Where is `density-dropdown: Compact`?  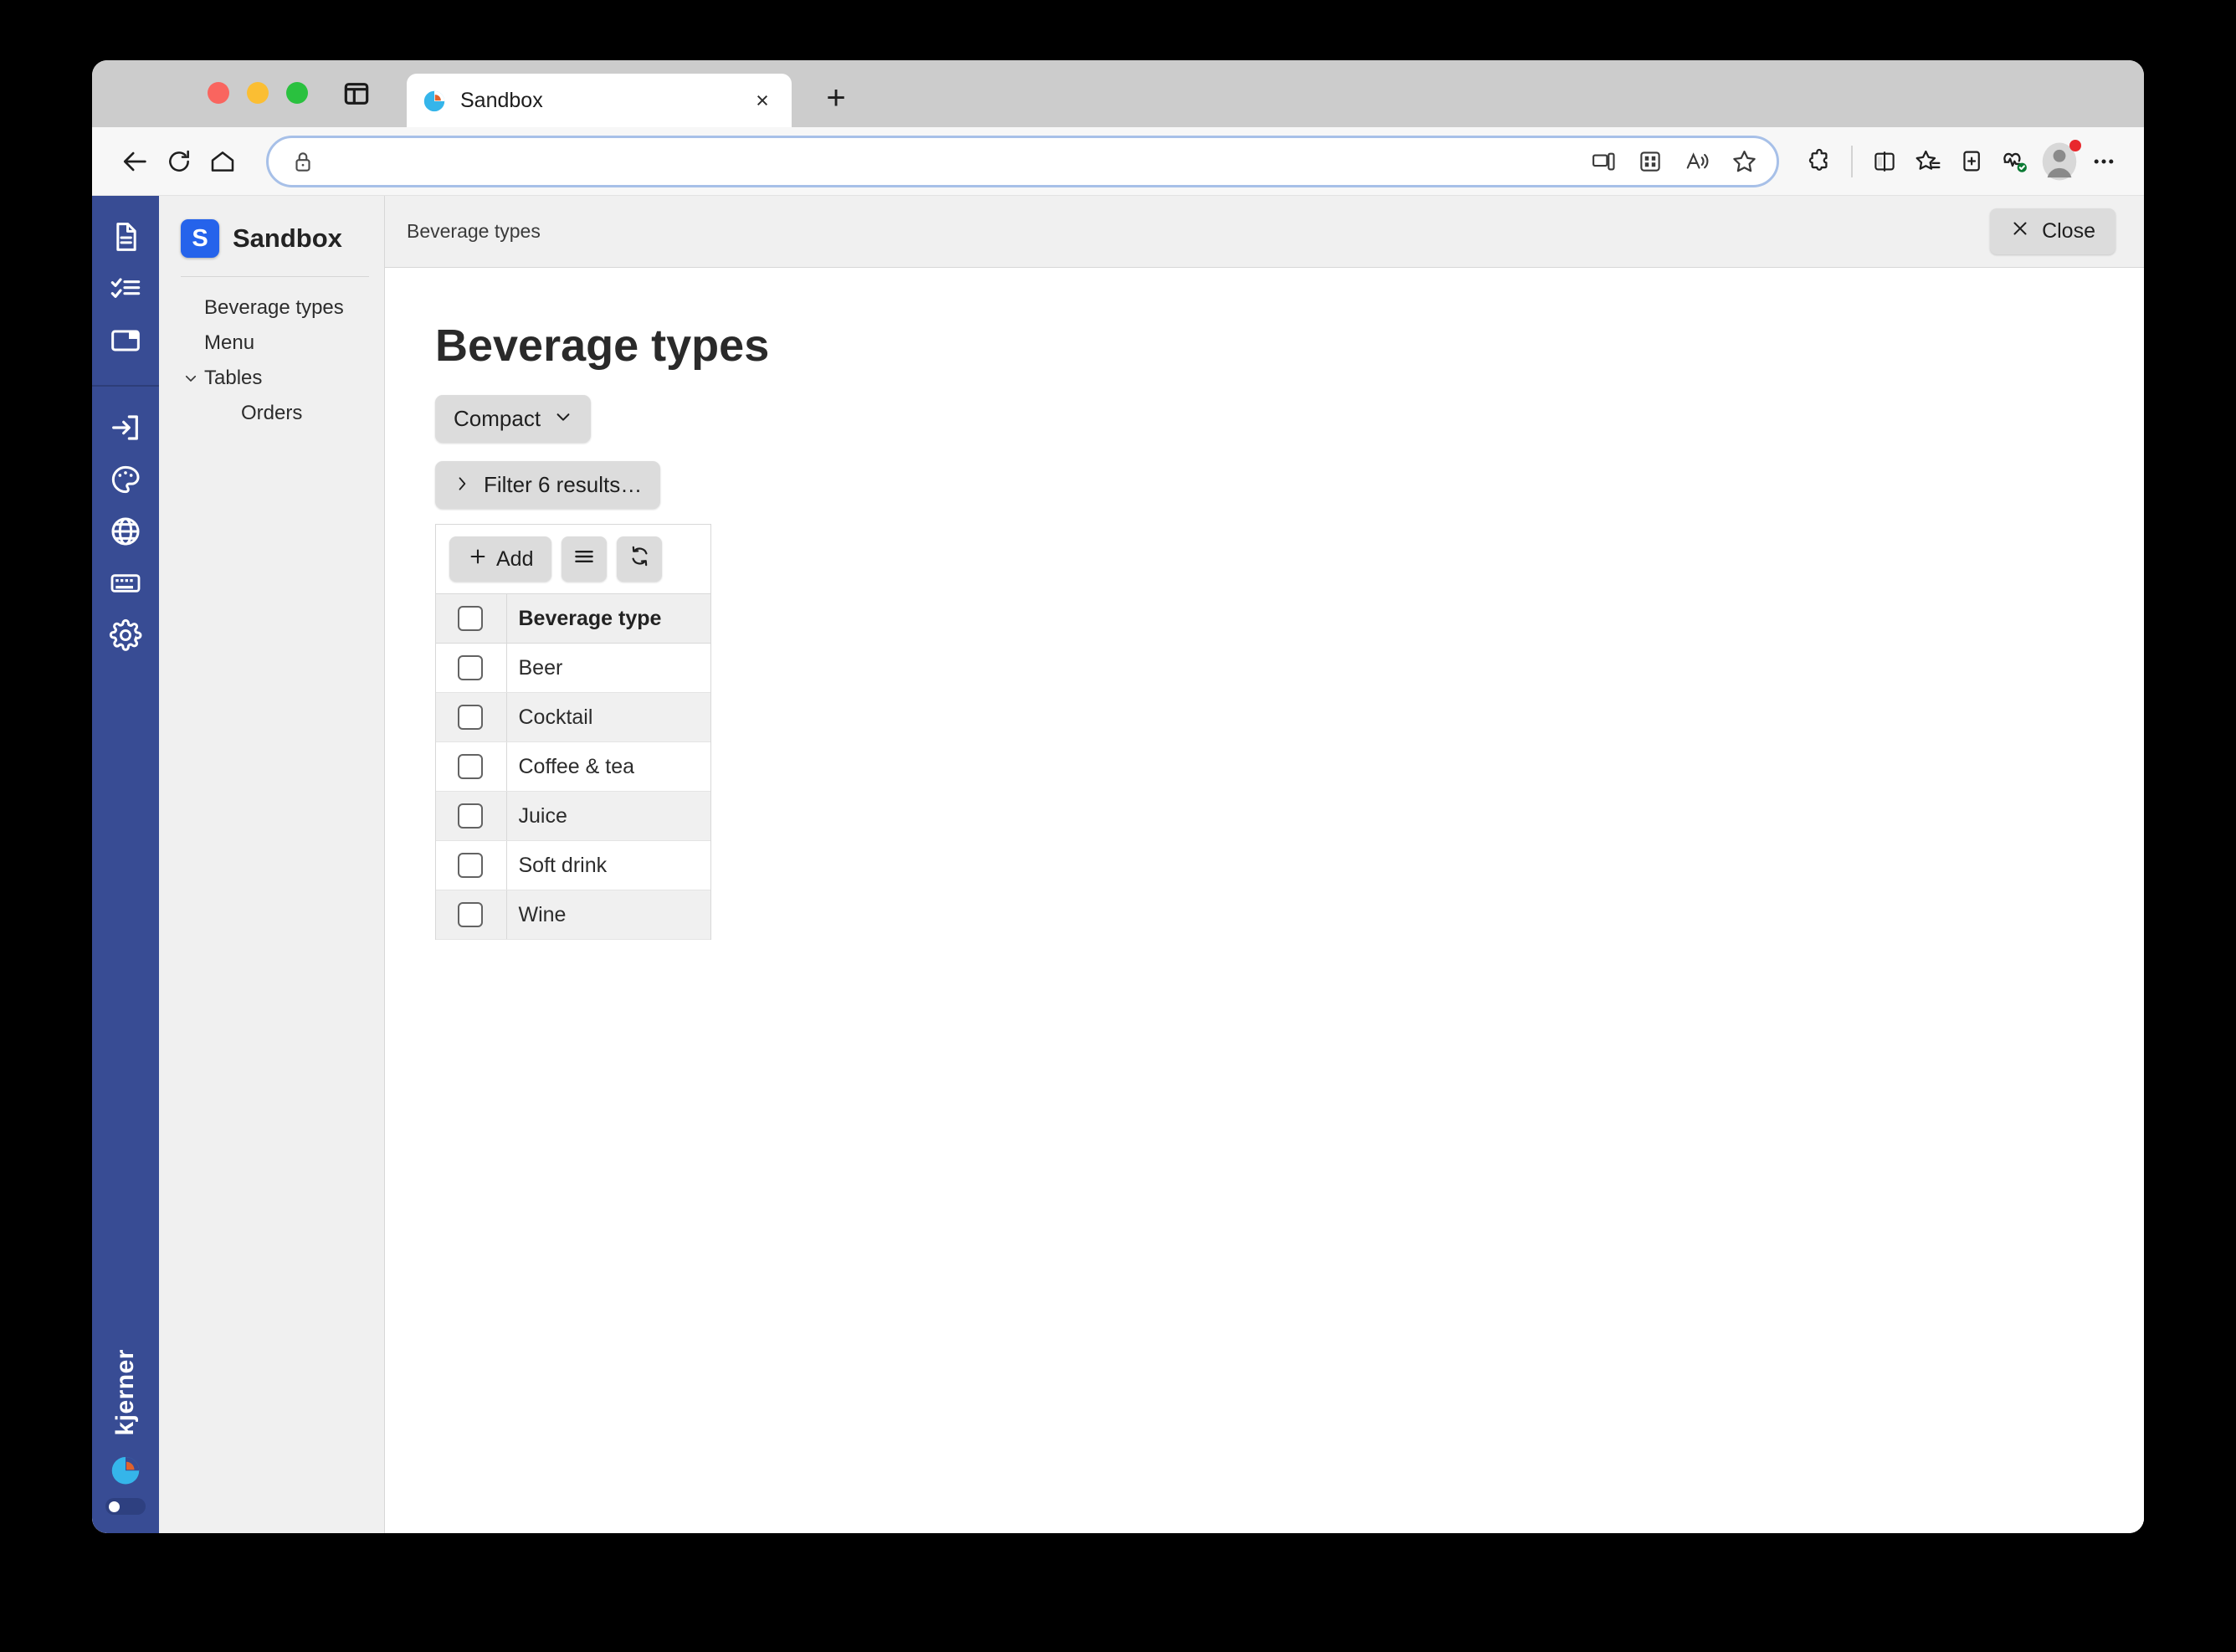
density-dropdown: Compact is located at coordinates (513, 419).